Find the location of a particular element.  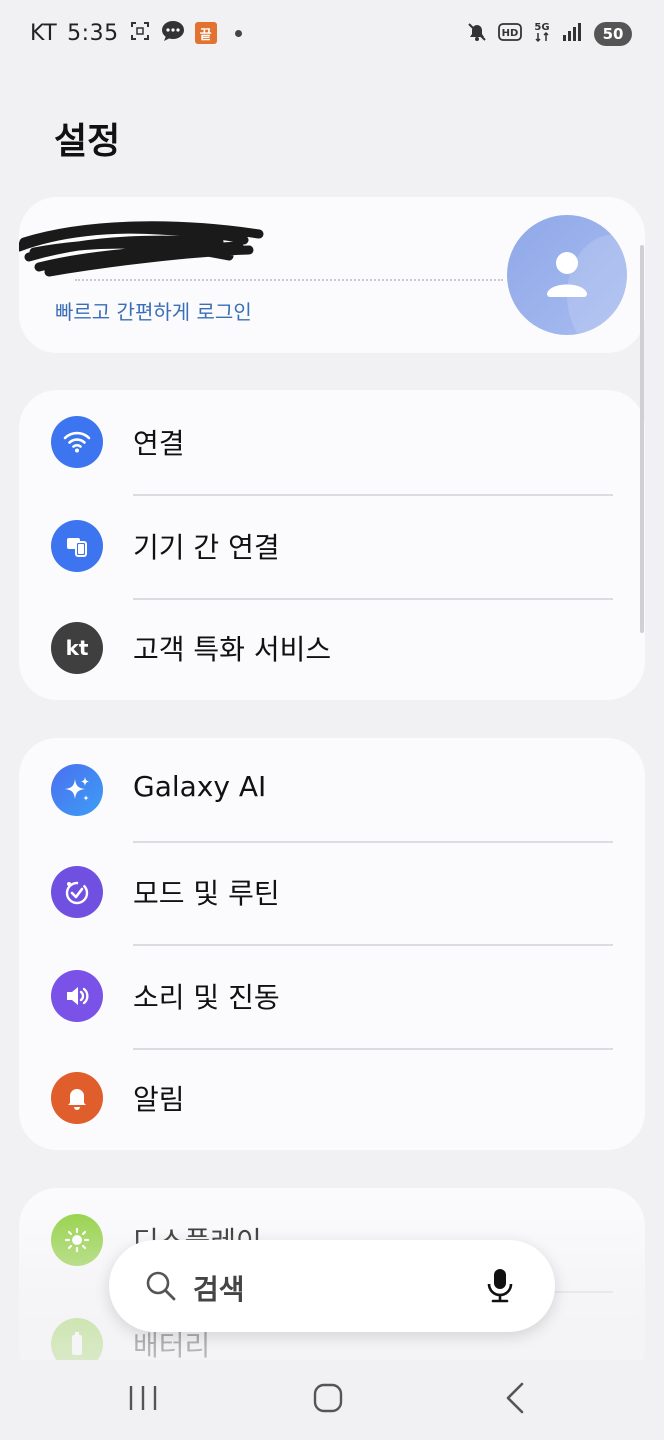

battery-icon: 50 is located at coordinates (613, 34).